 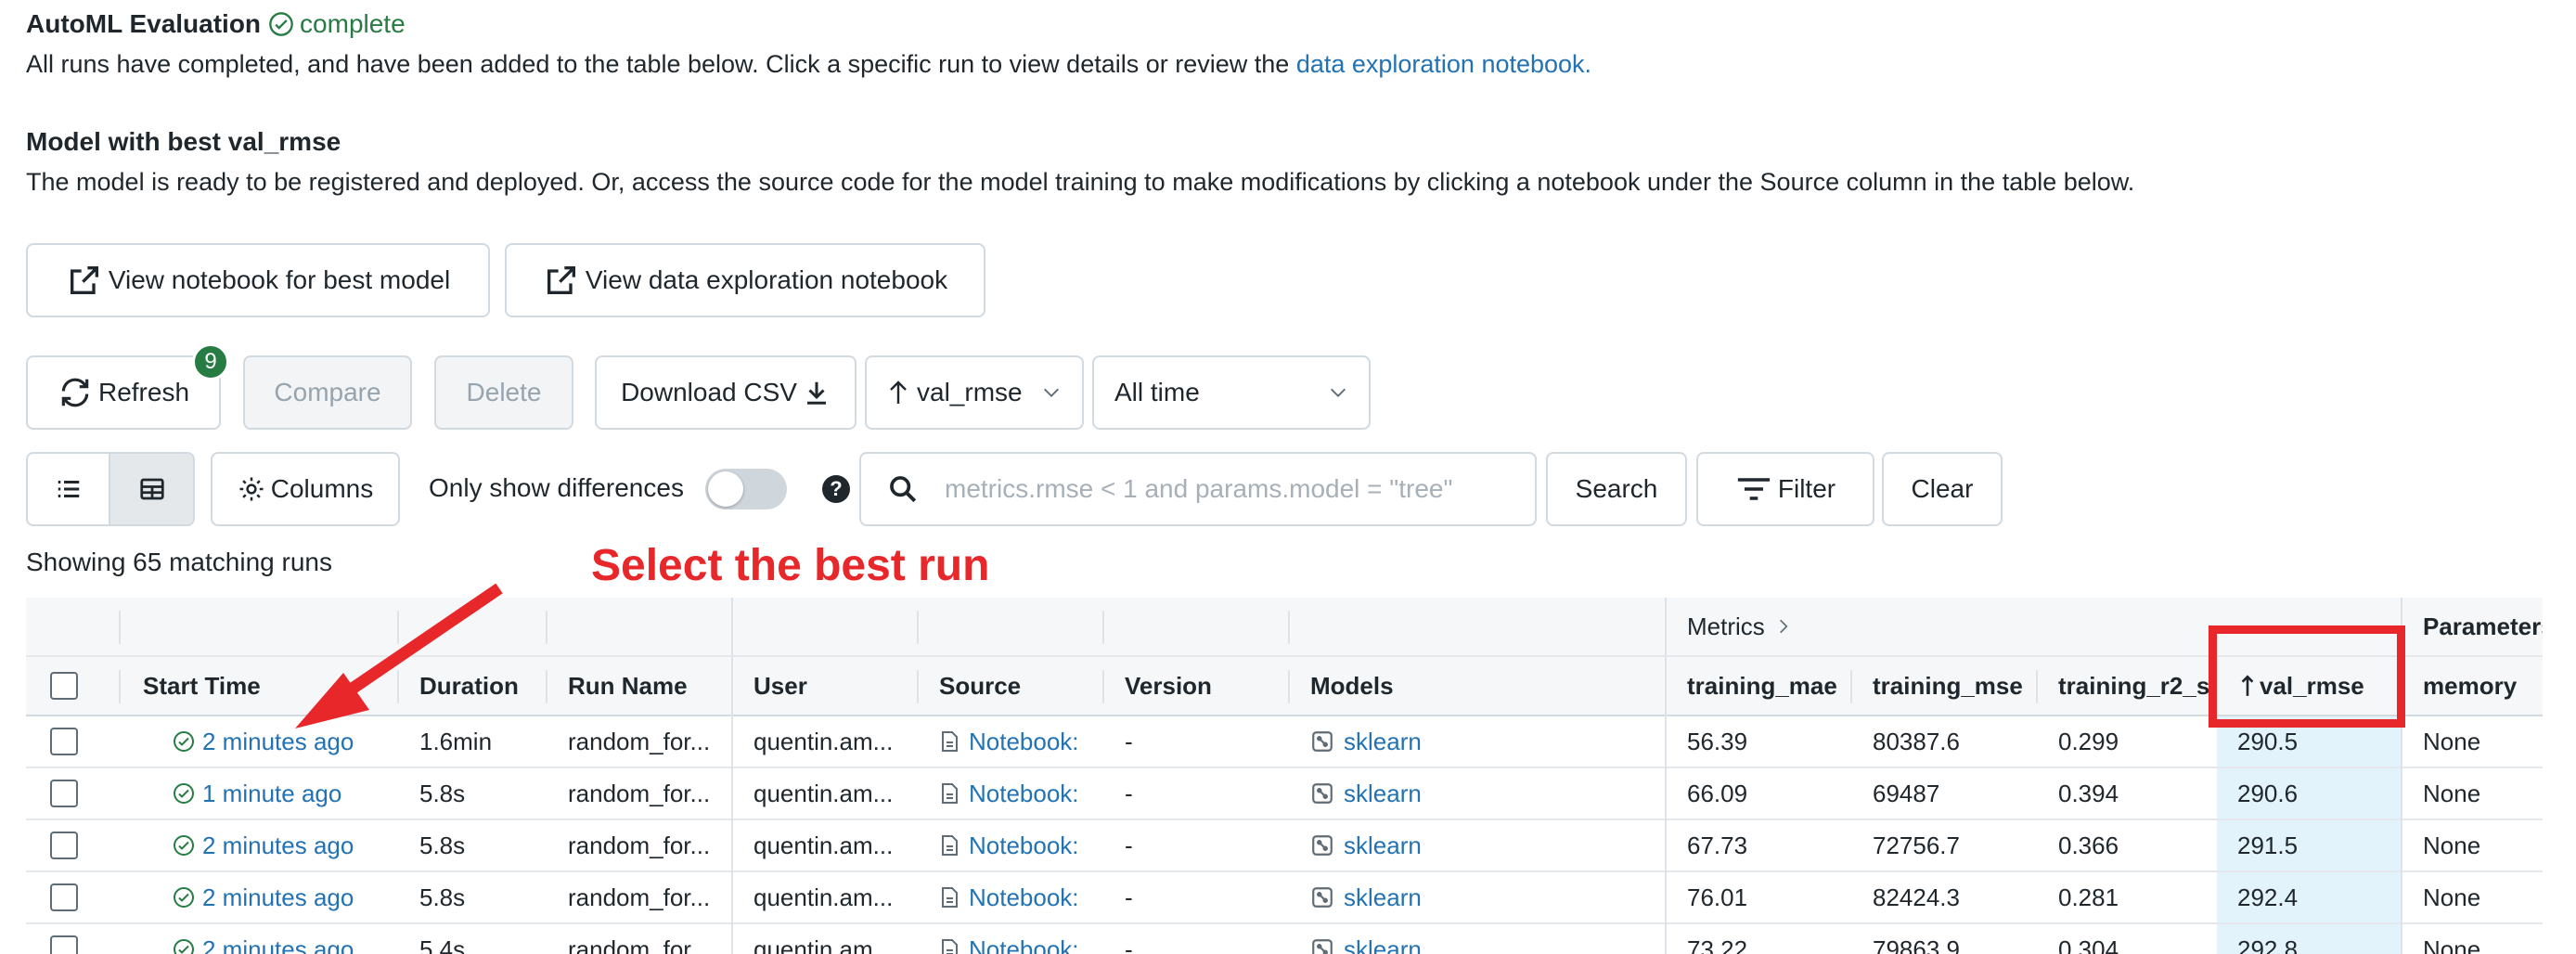 What do you see at coordinates (725, 489) in the screenshot?
I see `toggle-knob` at bounding box center [725, 489].